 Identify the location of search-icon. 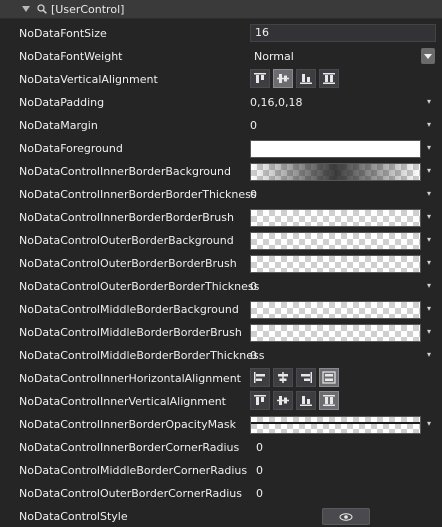
(42, 9).